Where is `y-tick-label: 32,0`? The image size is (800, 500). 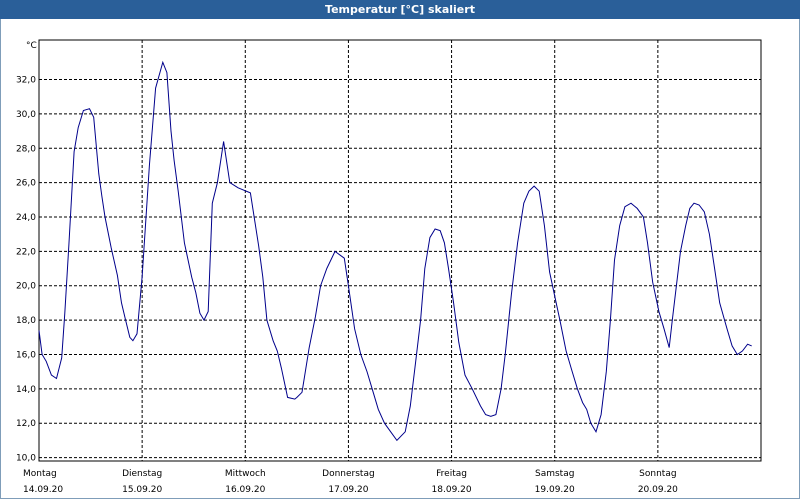
y-tick-label: 32,0 is located at coordinates (26, 81).